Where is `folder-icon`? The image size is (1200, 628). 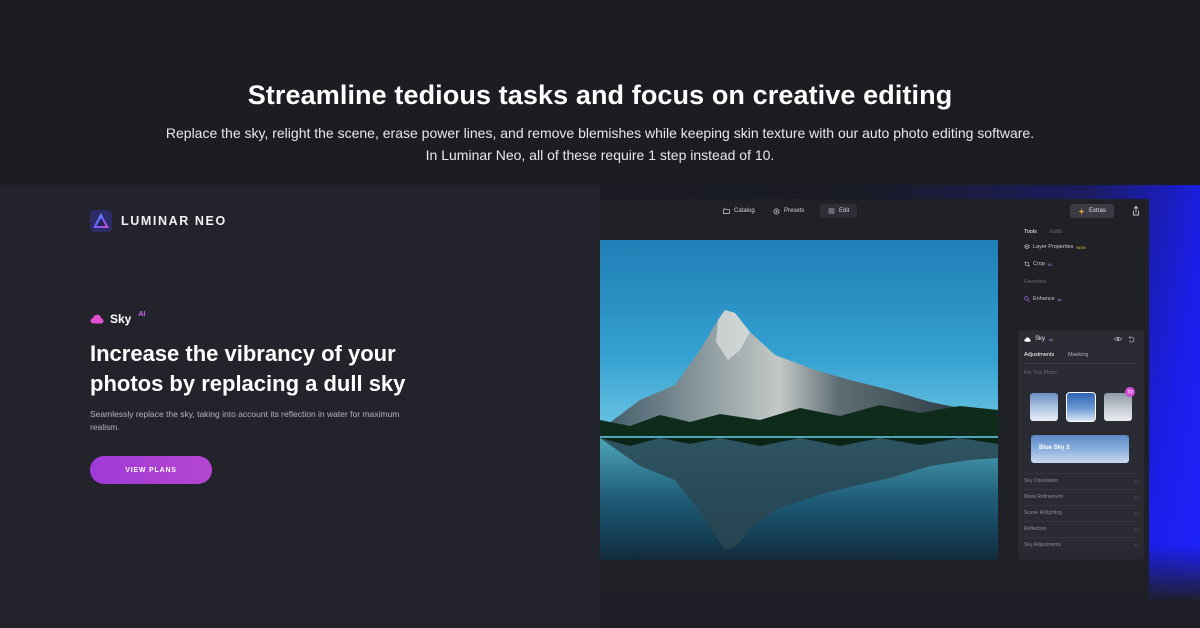 folder-icon is located at coordinates (726, 211).